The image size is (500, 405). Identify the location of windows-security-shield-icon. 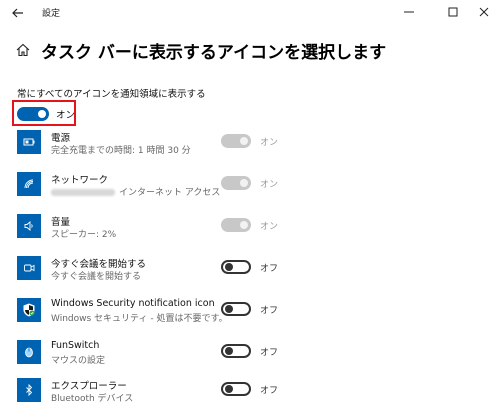
(29, 310).